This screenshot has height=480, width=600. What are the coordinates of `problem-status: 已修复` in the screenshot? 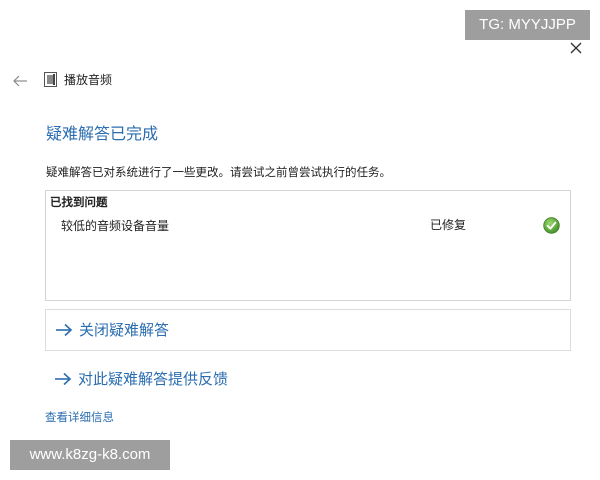 It's located at (448, 225).